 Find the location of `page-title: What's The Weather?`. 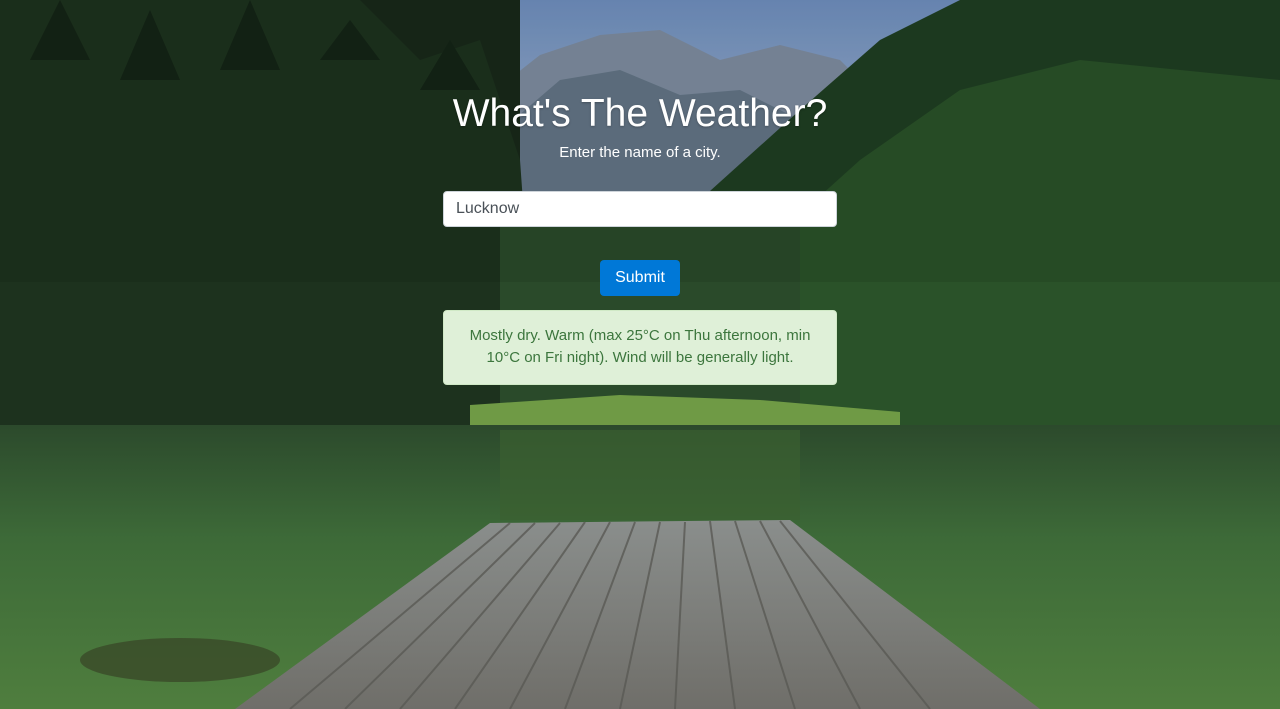

page-title: What's The Weather? is located at coordinates (640, 113).